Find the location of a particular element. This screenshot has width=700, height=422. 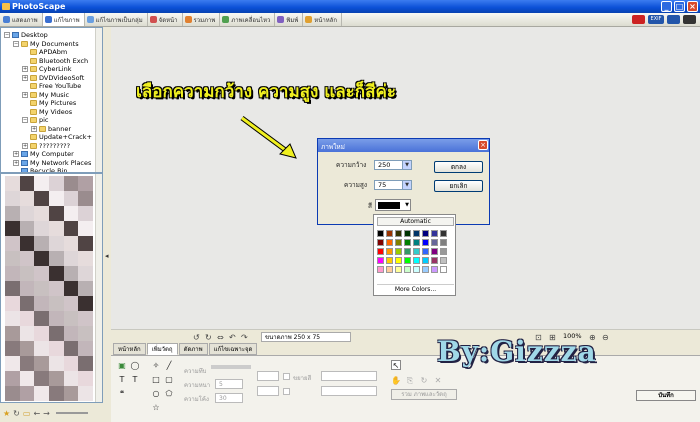

text-style-icon: T is located at coordinates (135, 380).